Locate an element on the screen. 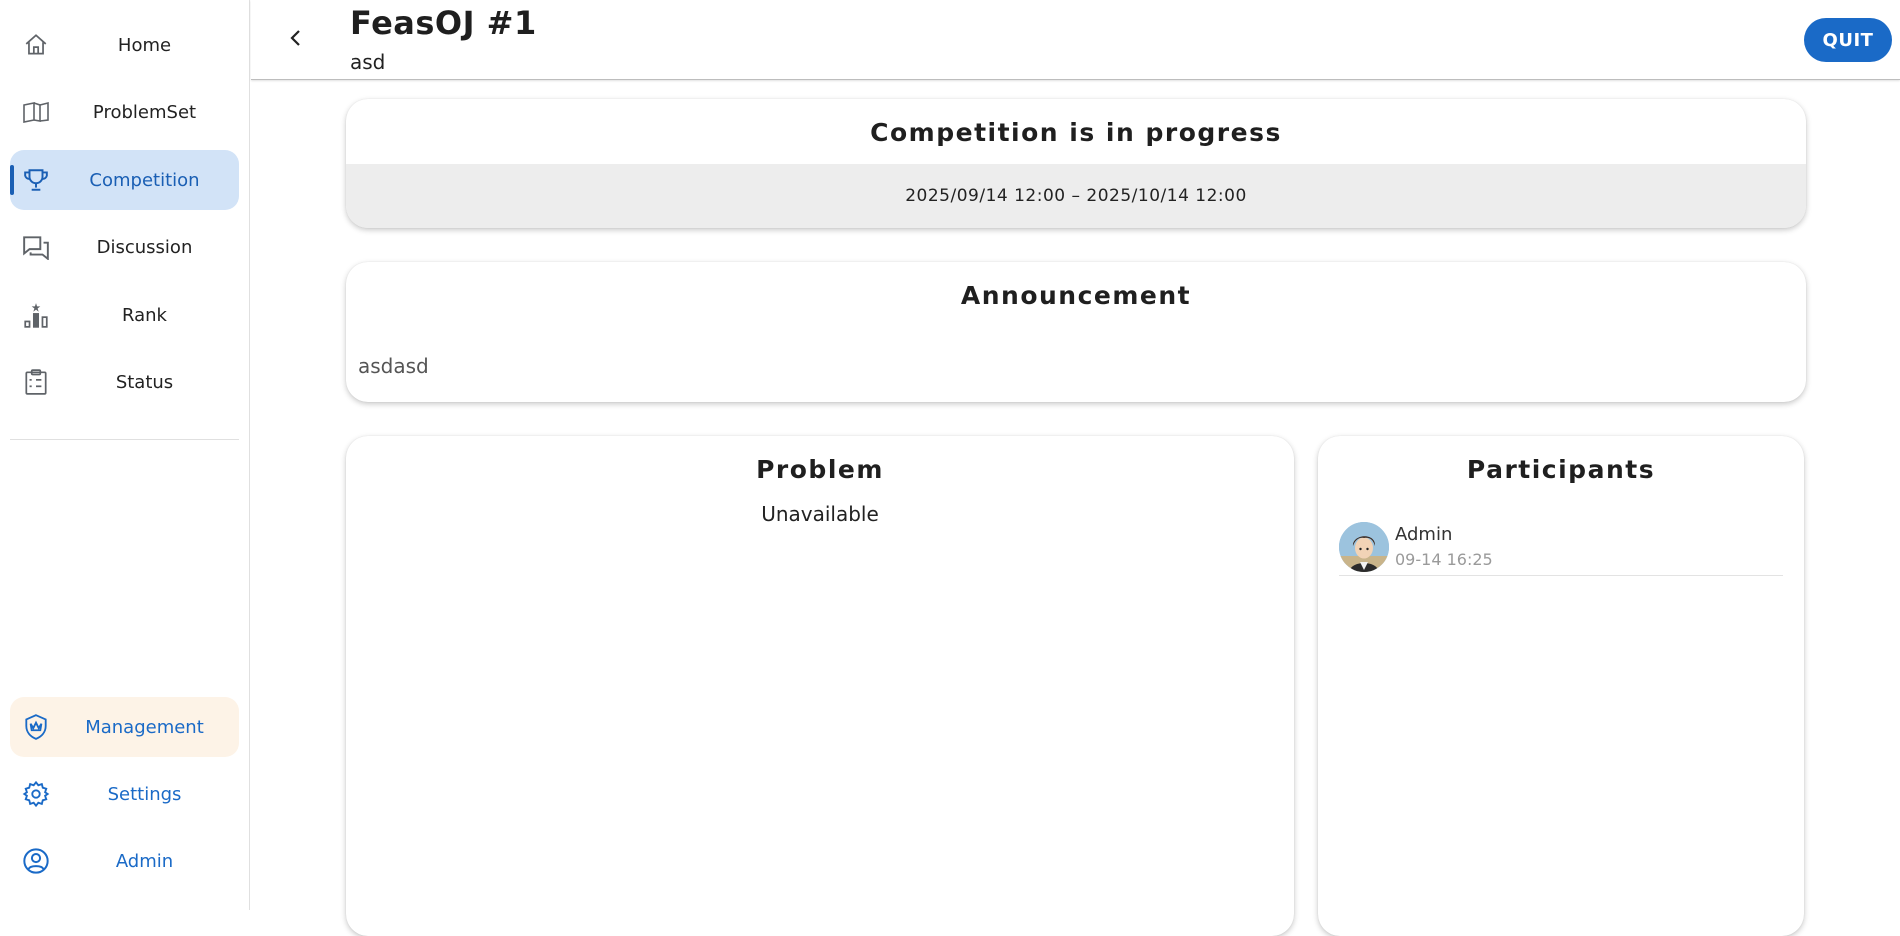 The height and width of the screenshot is (936, 1900). shield-icon is located at coordinates (36, 727).